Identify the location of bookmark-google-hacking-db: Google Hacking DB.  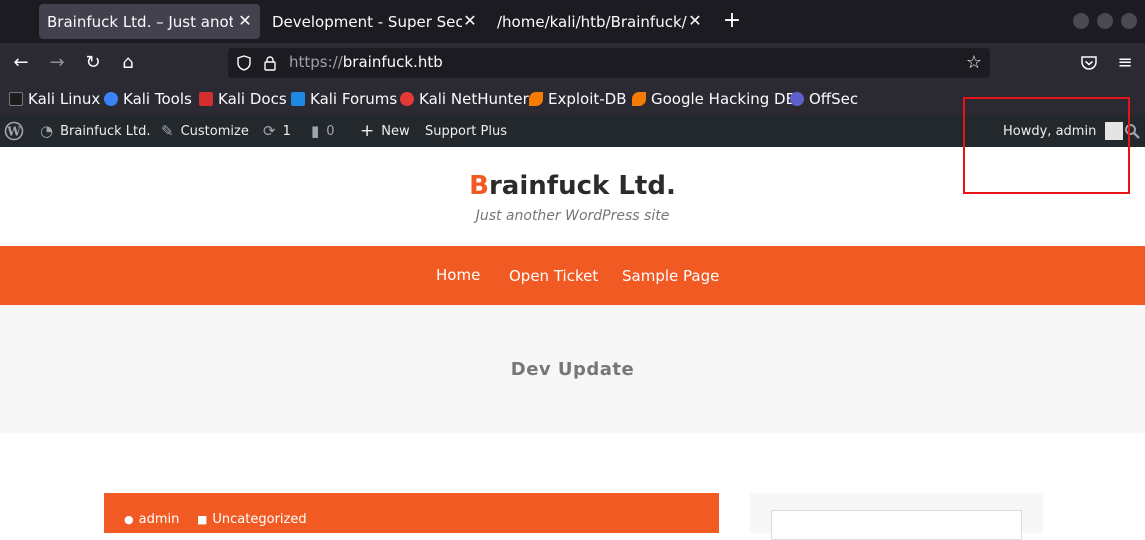
(714, 99).